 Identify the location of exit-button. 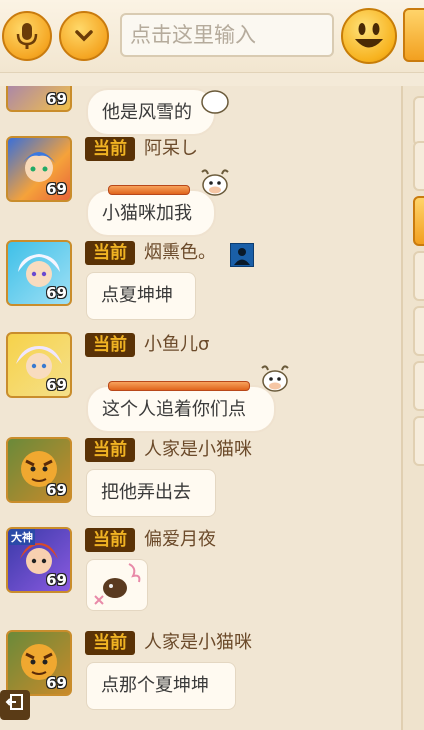
(15, 705).